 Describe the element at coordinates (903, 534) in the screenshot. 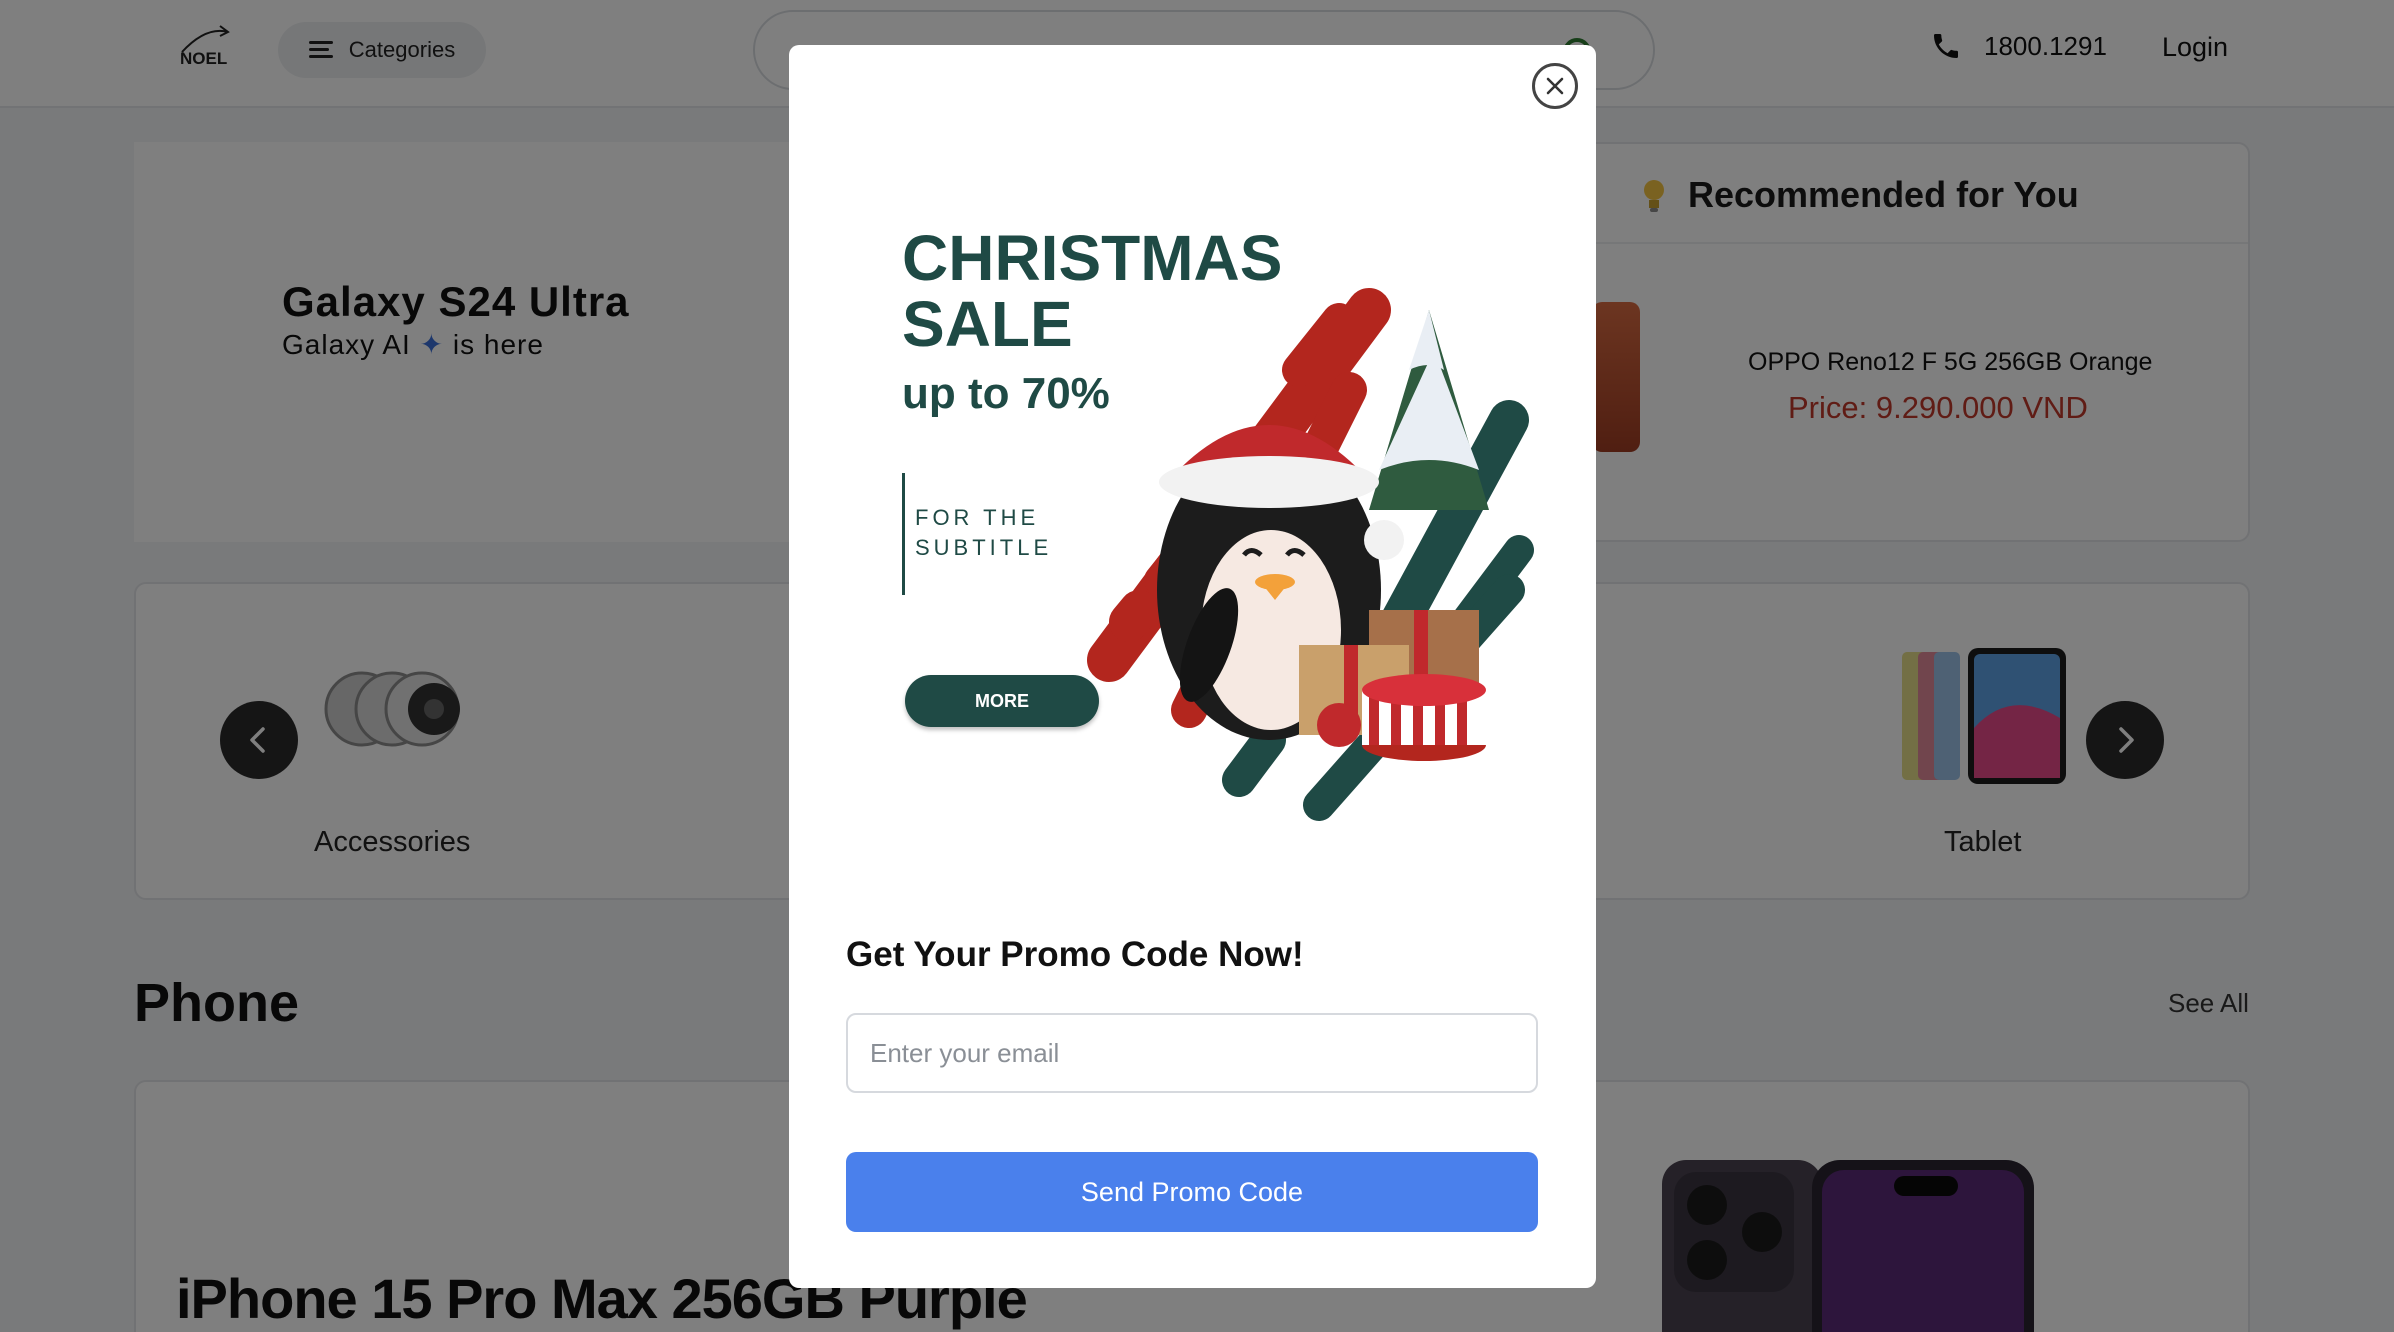

I see `banner-divider` at that location.